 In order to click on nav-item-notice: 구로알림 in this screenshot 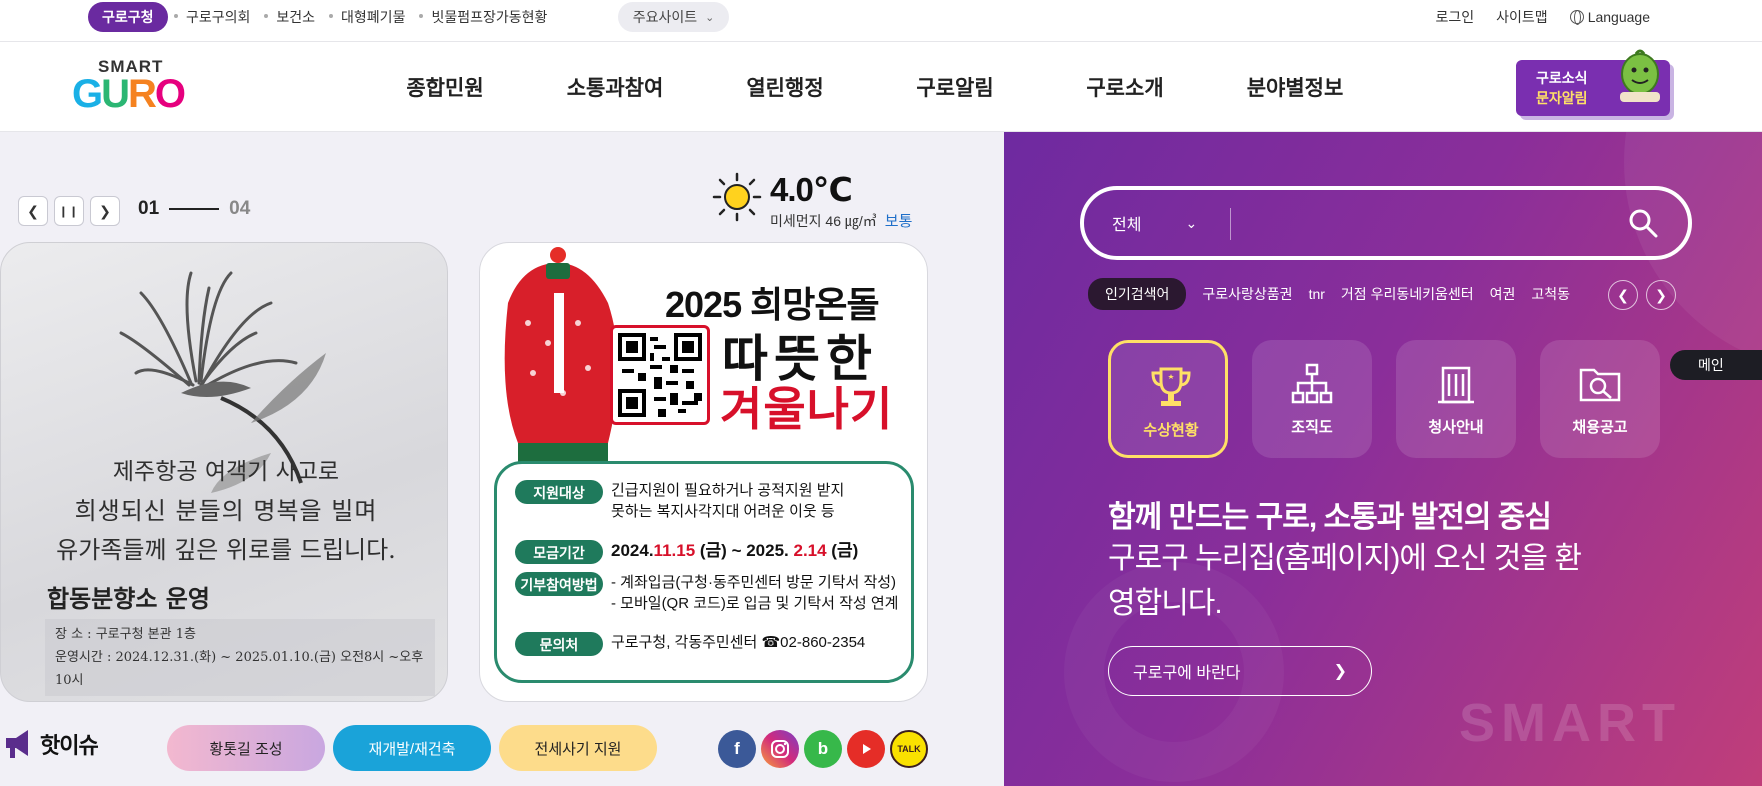, I will do `click(955, 87)`.